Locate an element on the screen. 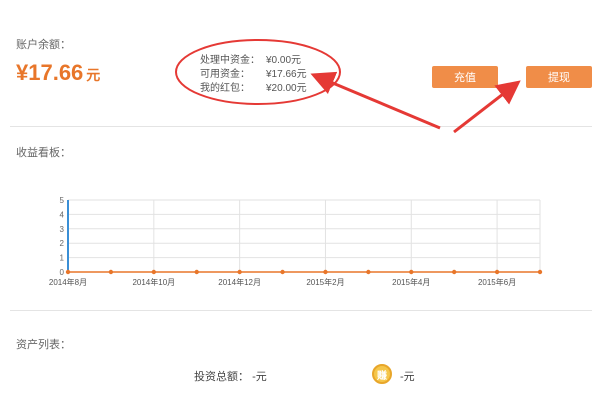 This screenshot has height=402, width=602. assets-label: 资产列表： is located at coordinates (43, 345).